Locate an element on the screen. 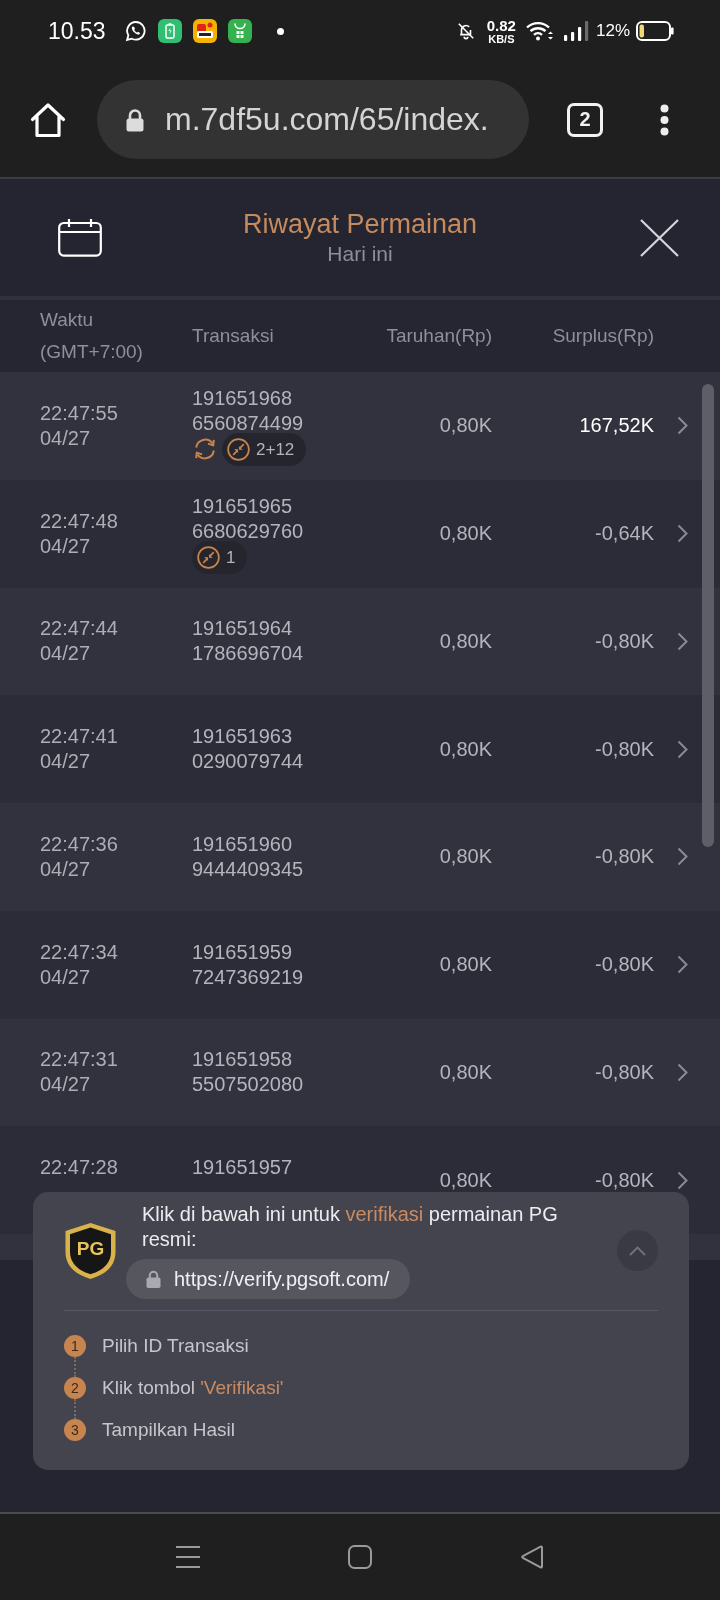  bell-off-icon is located at coordinates (465, 31).